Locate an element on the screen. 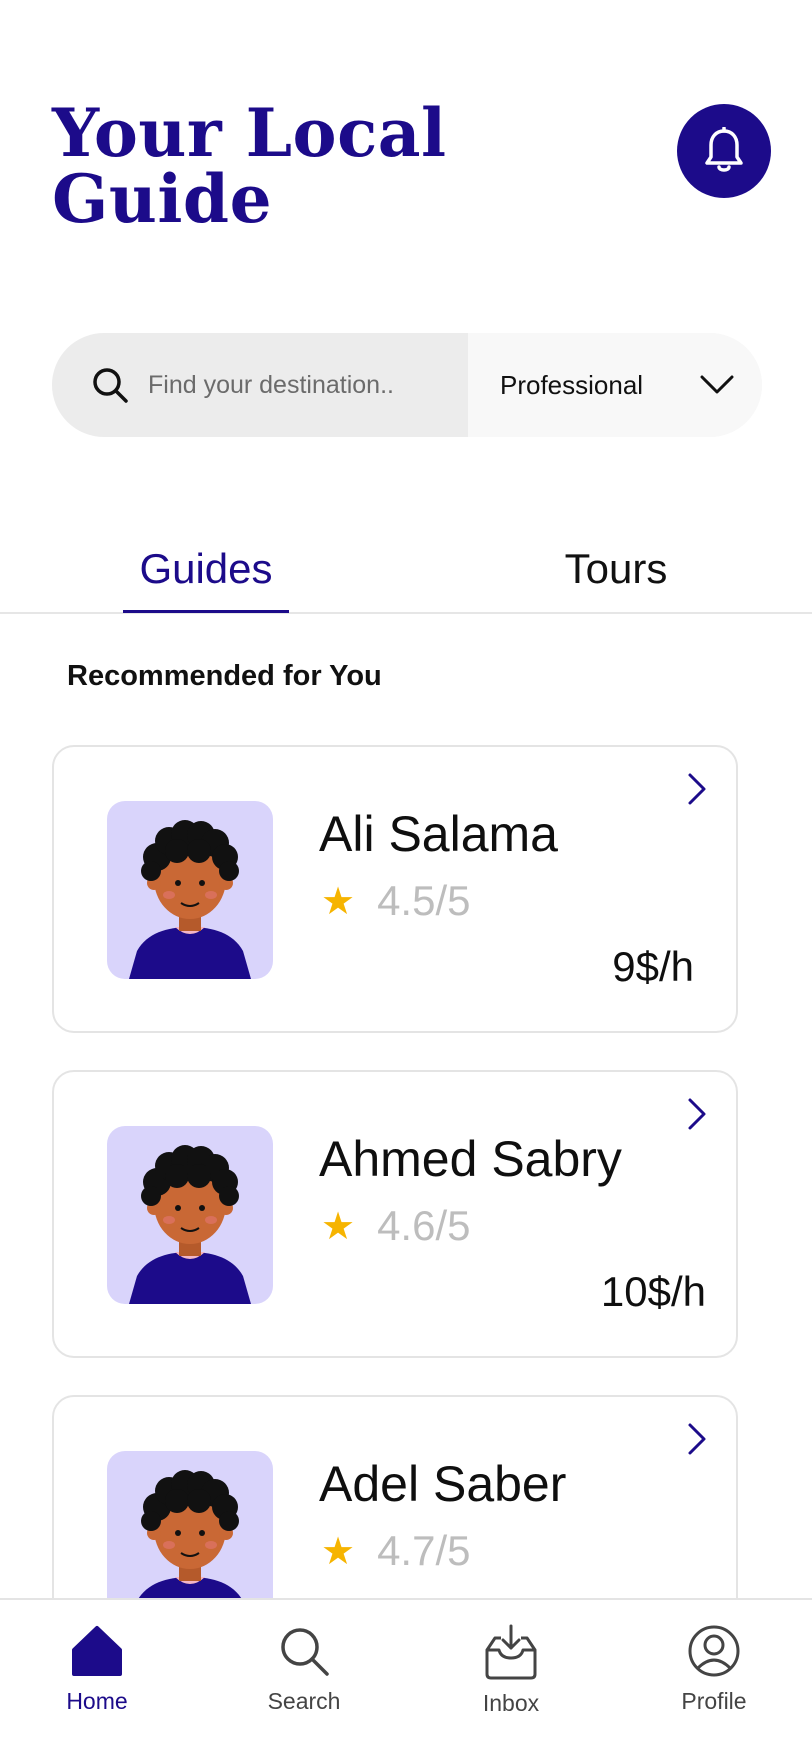 This screenshot has height=1760, width=812. guide-price: 10$/h is located at coordinates (653, 1291).